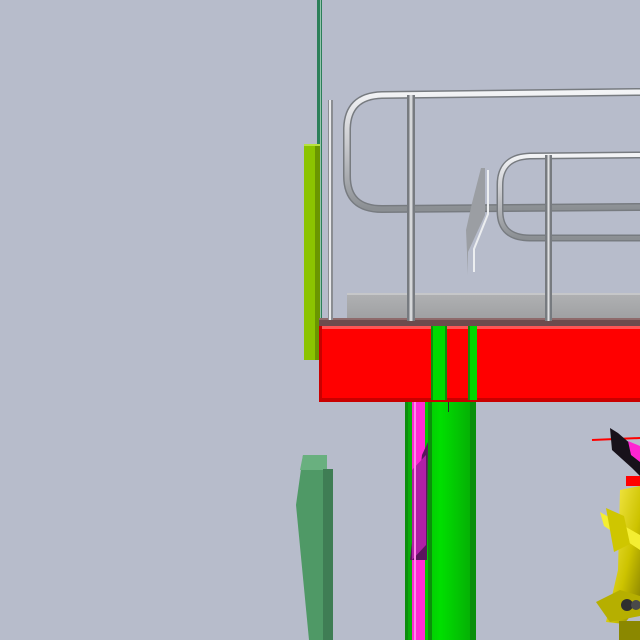  Describe the element at coordinates (312, 252) in the screenshot. I see `lime-side-plate` at that location.